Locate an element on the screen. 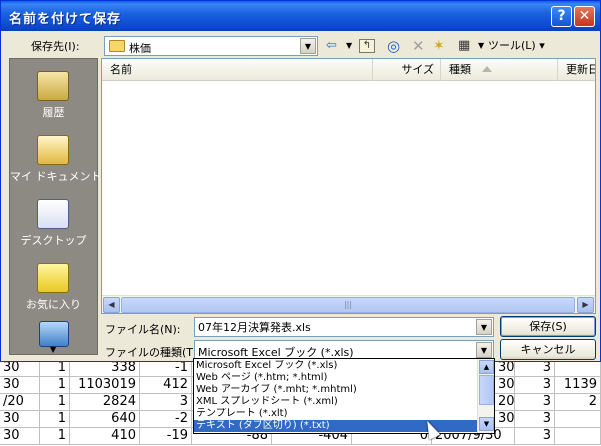 This screenshot has width=601, height=446. column-name: 名前 is located at coordinates (237, 70).